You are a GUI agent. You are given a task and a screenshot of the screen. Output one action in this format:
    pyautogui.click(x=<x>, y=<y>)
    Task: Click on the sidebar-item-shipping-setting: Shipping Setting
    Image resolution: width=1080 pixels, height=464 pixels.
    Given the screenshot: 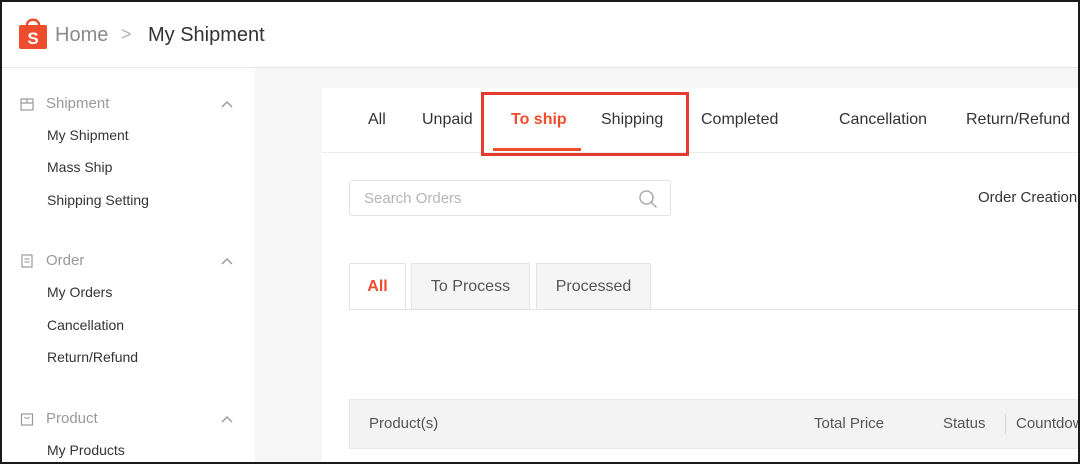 What is the action you would take?
    pyautogui.click(x=98, y=200)
    